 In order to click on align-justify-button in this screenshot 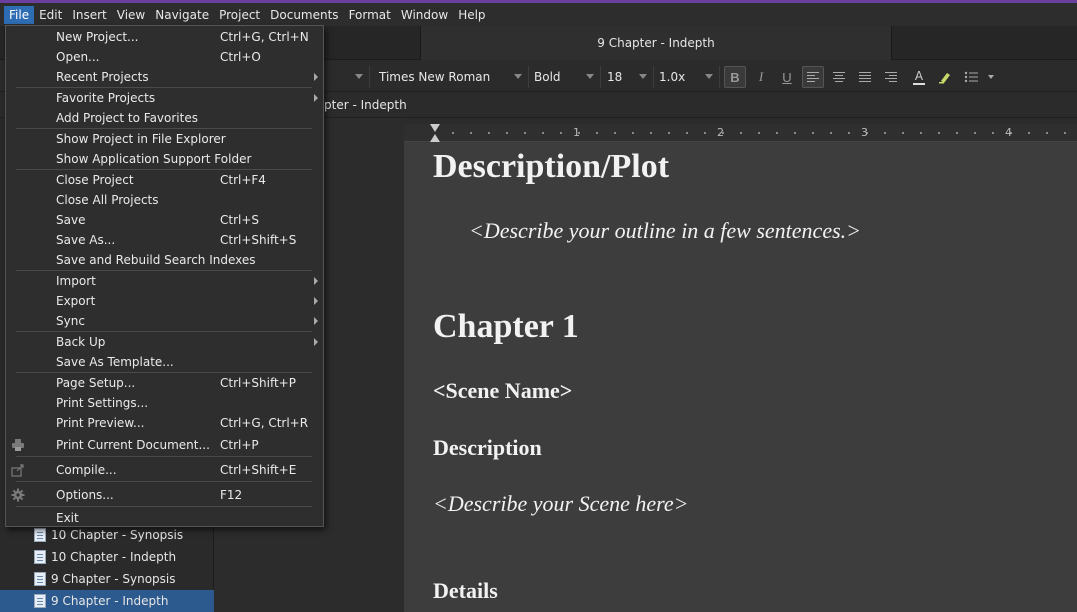, I will do `click(865, 77)`.